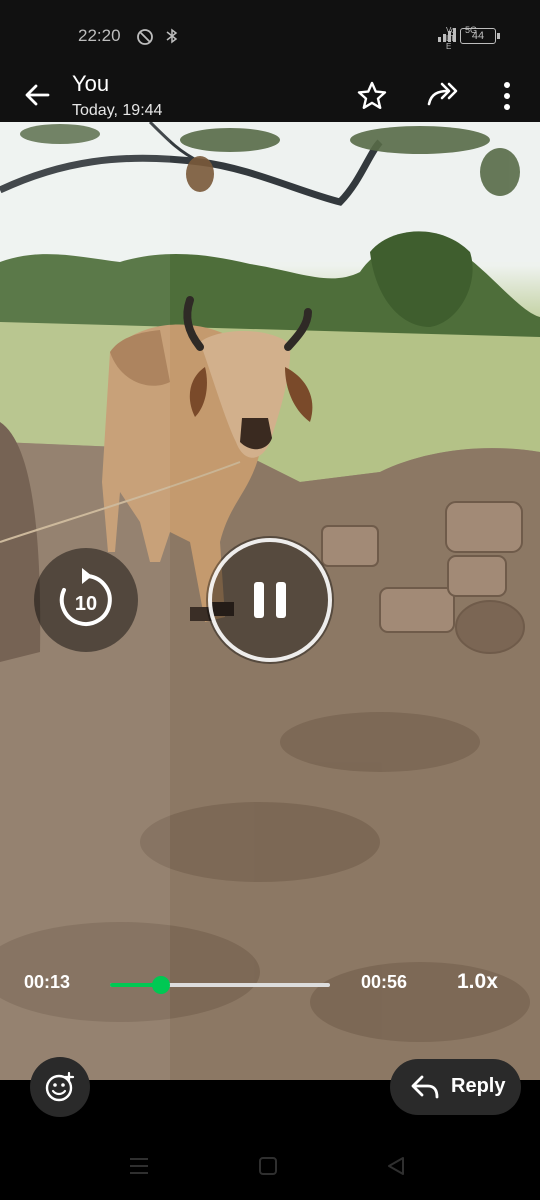  I want to click on battery-icon: 44, so click(480, 36).